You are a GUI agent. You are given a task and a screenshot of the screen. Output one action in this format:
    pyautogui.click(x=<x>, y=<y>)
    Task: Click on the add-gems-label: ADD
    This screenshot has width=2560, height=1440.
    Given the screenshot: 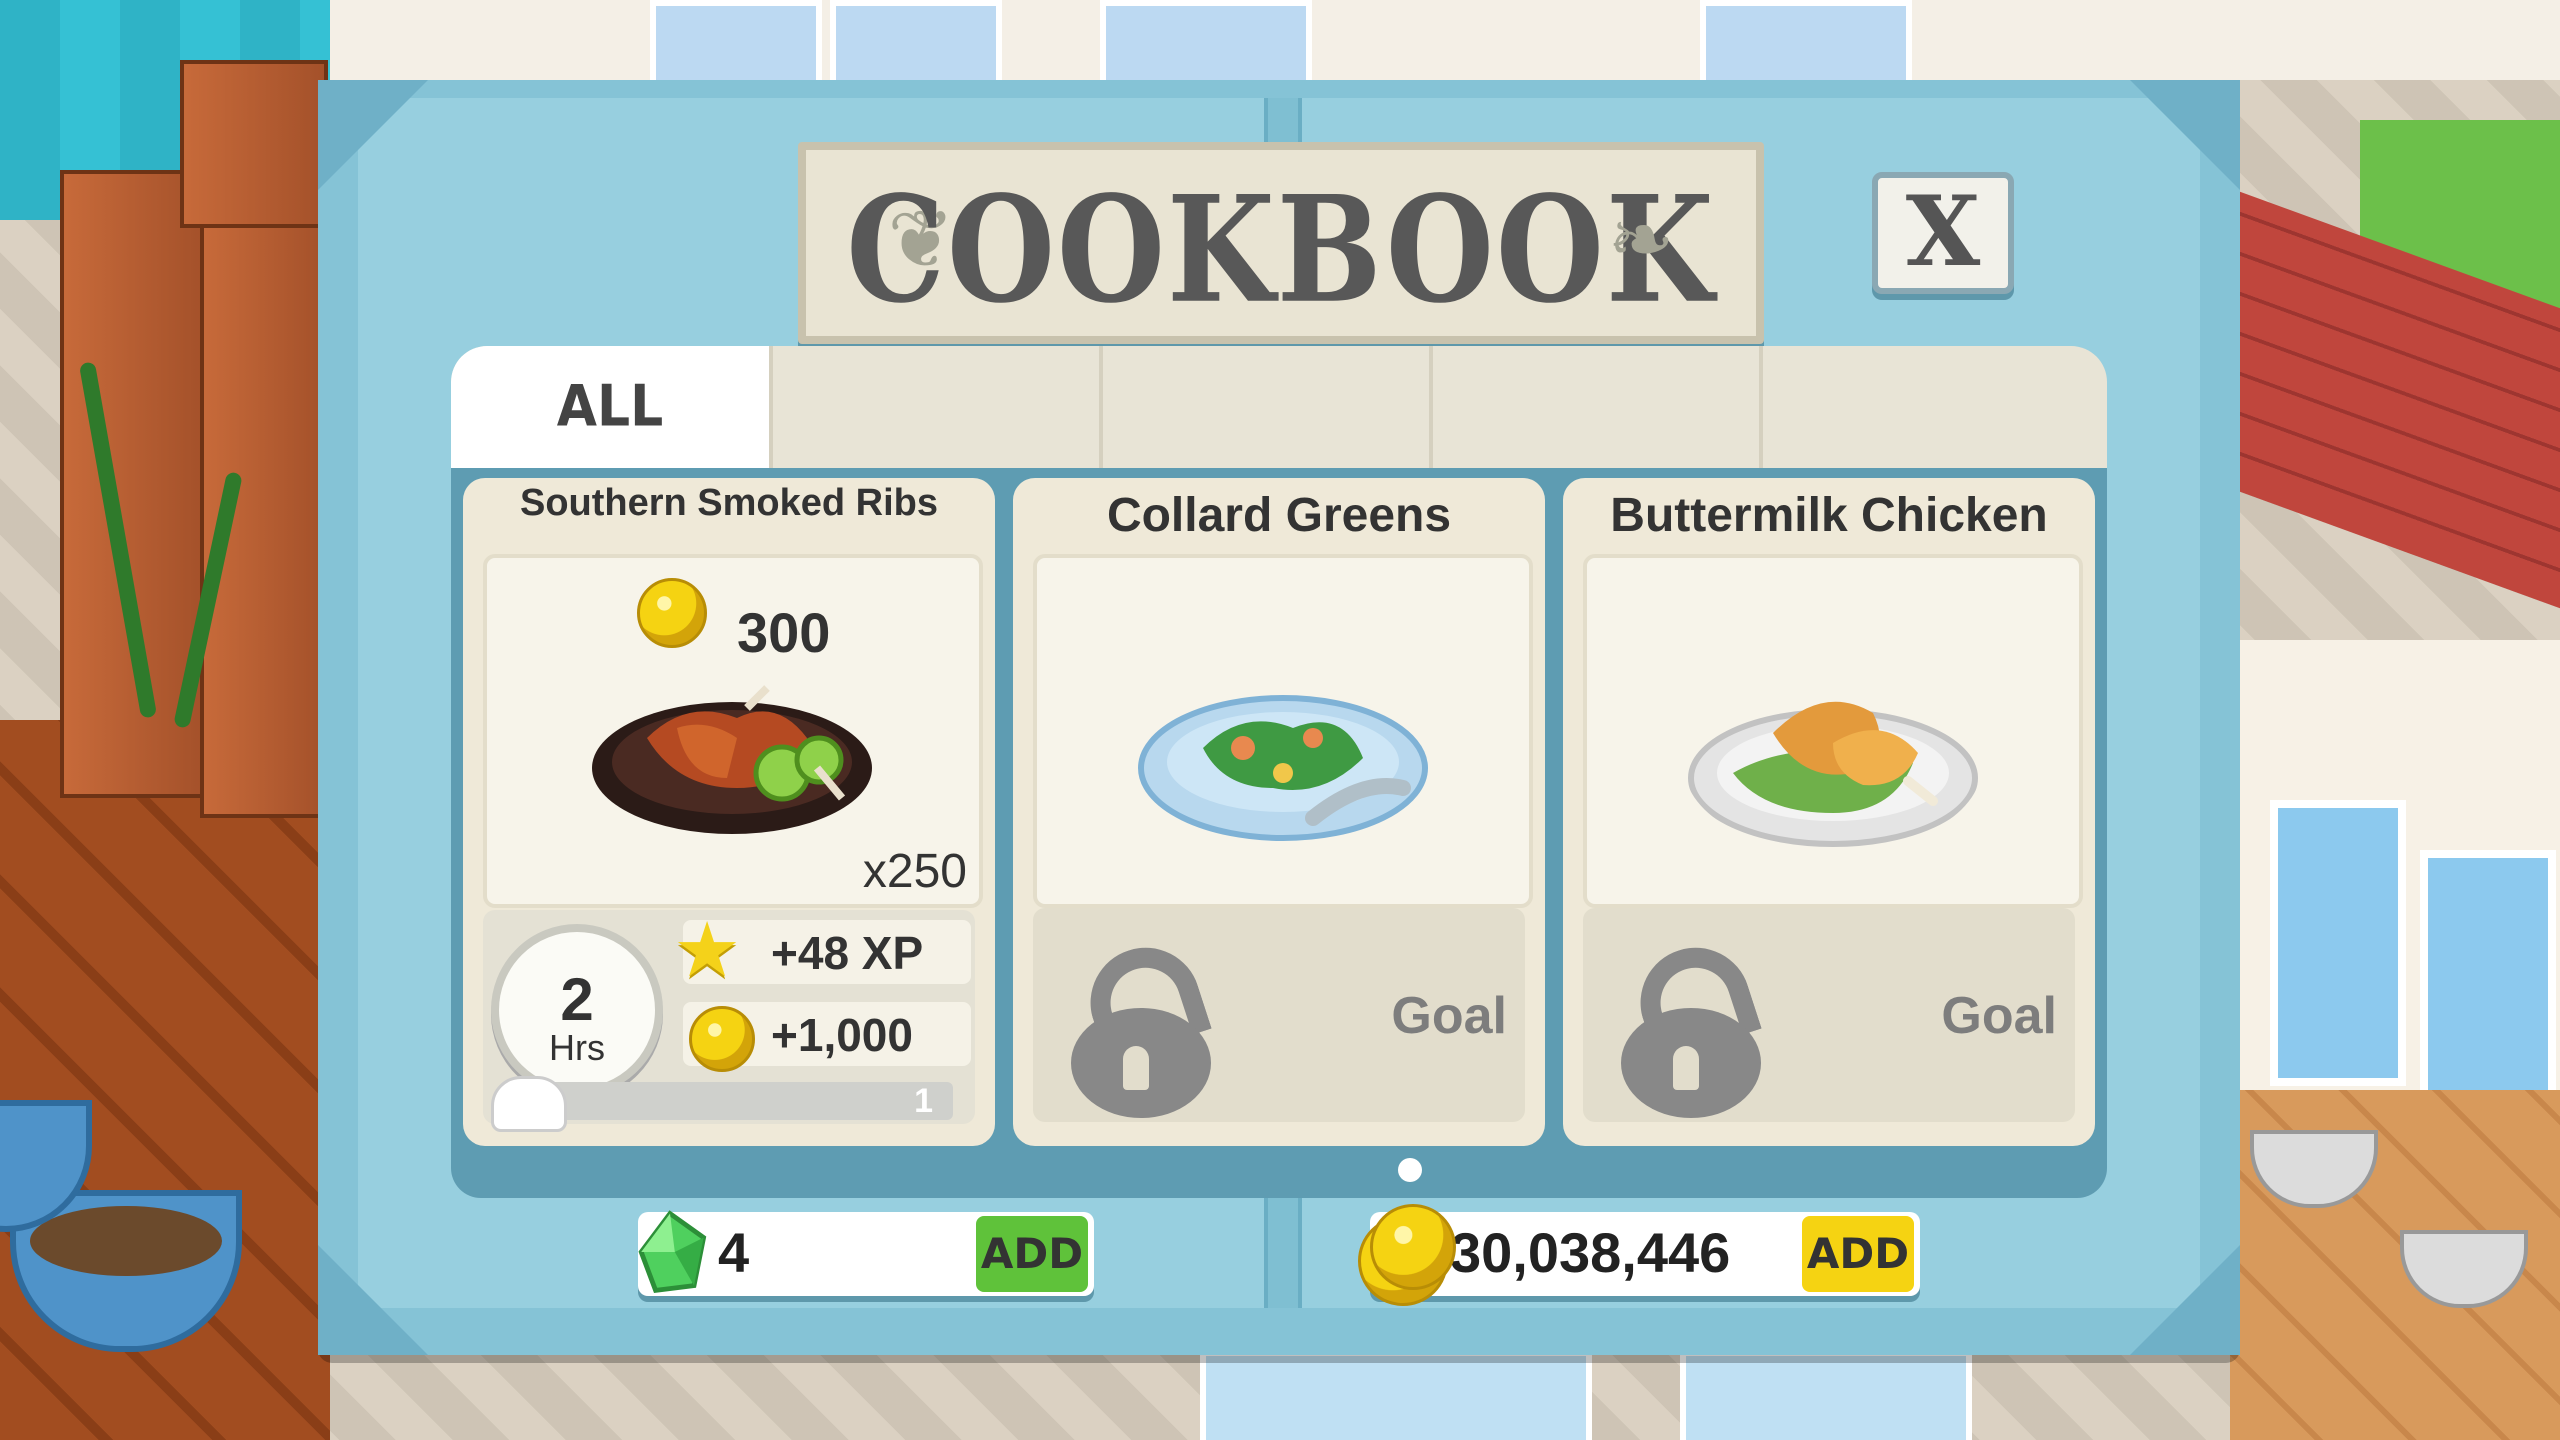 What is the action you would take?
    pyautogui.click(x=1032, y=1253)
    